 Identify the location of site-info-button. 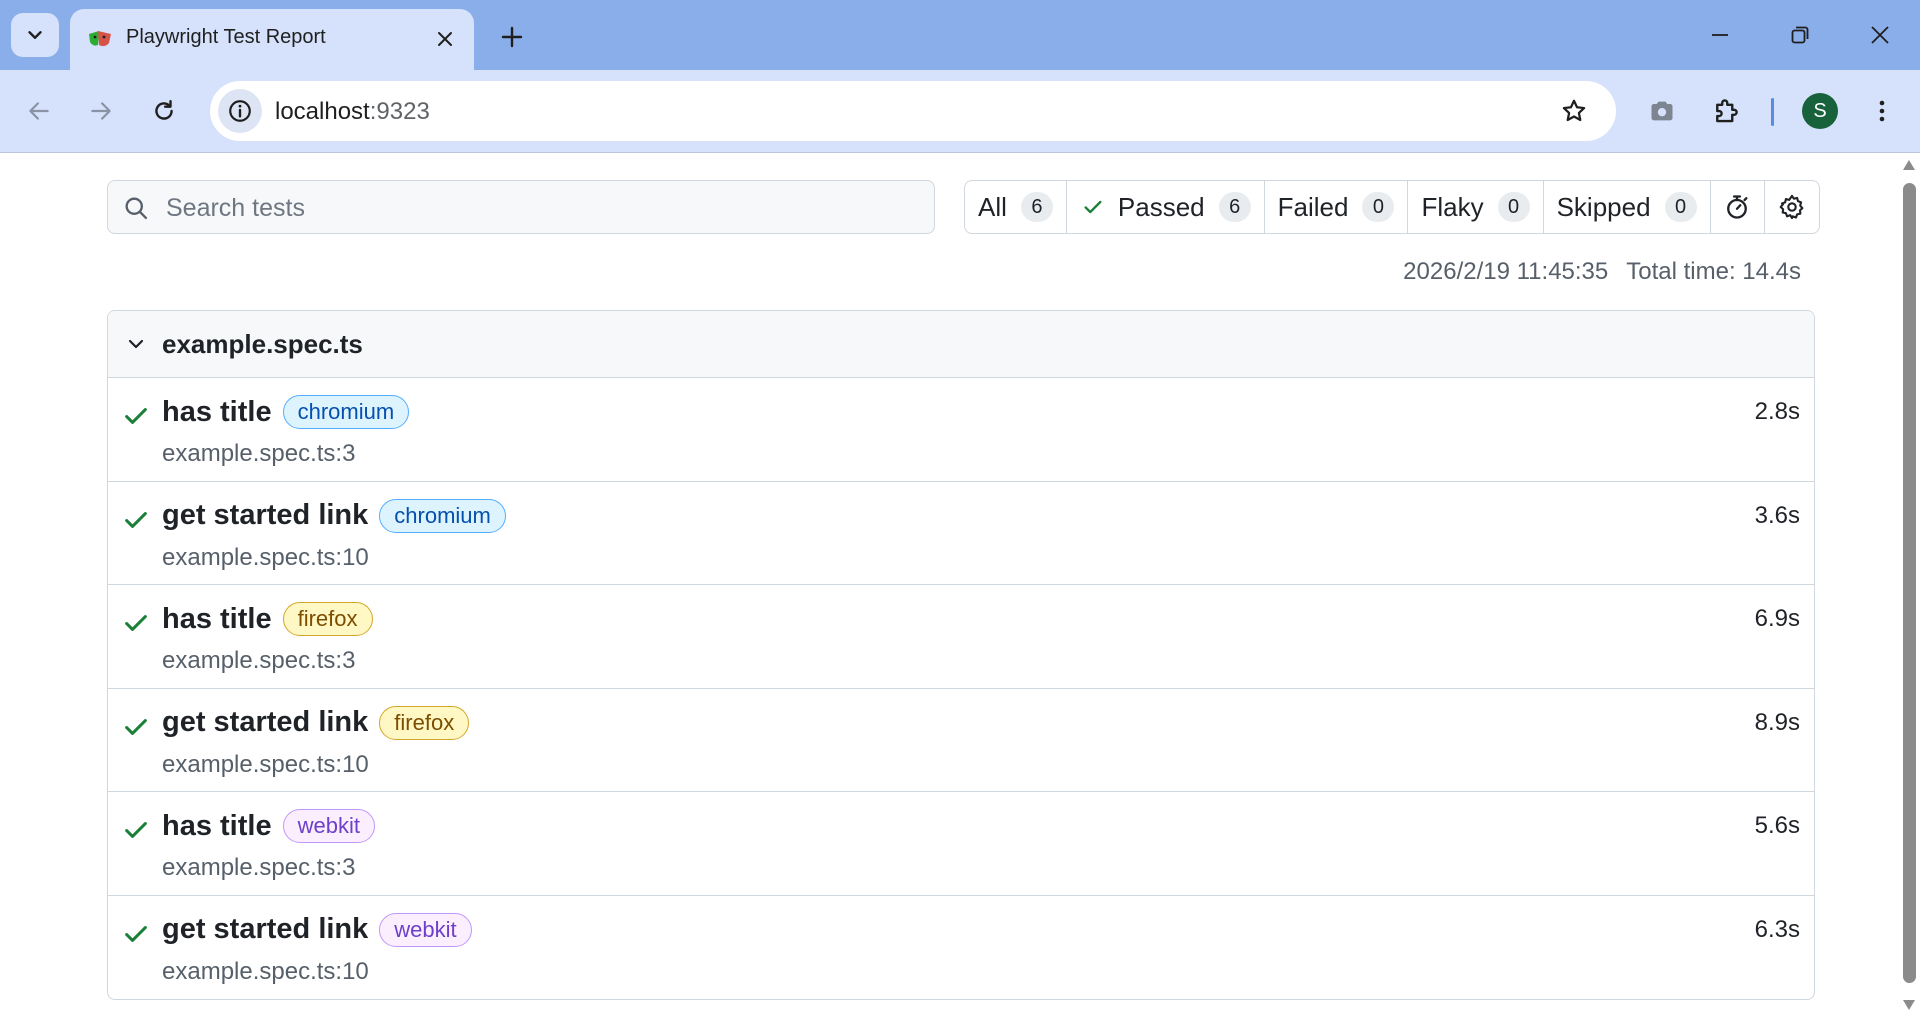
(240, 111).